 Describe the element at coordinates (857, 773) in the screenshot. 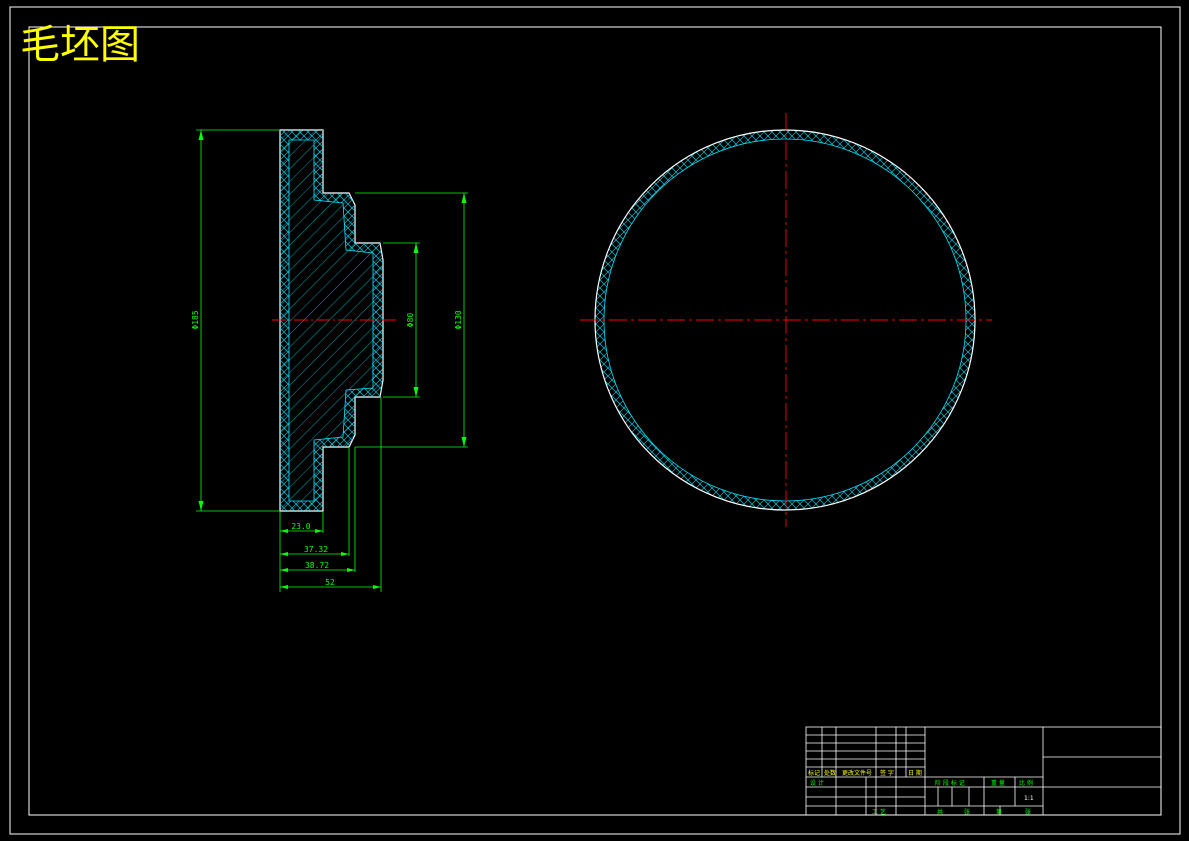

I see `tb-file-label: 更改文件号` at that location.